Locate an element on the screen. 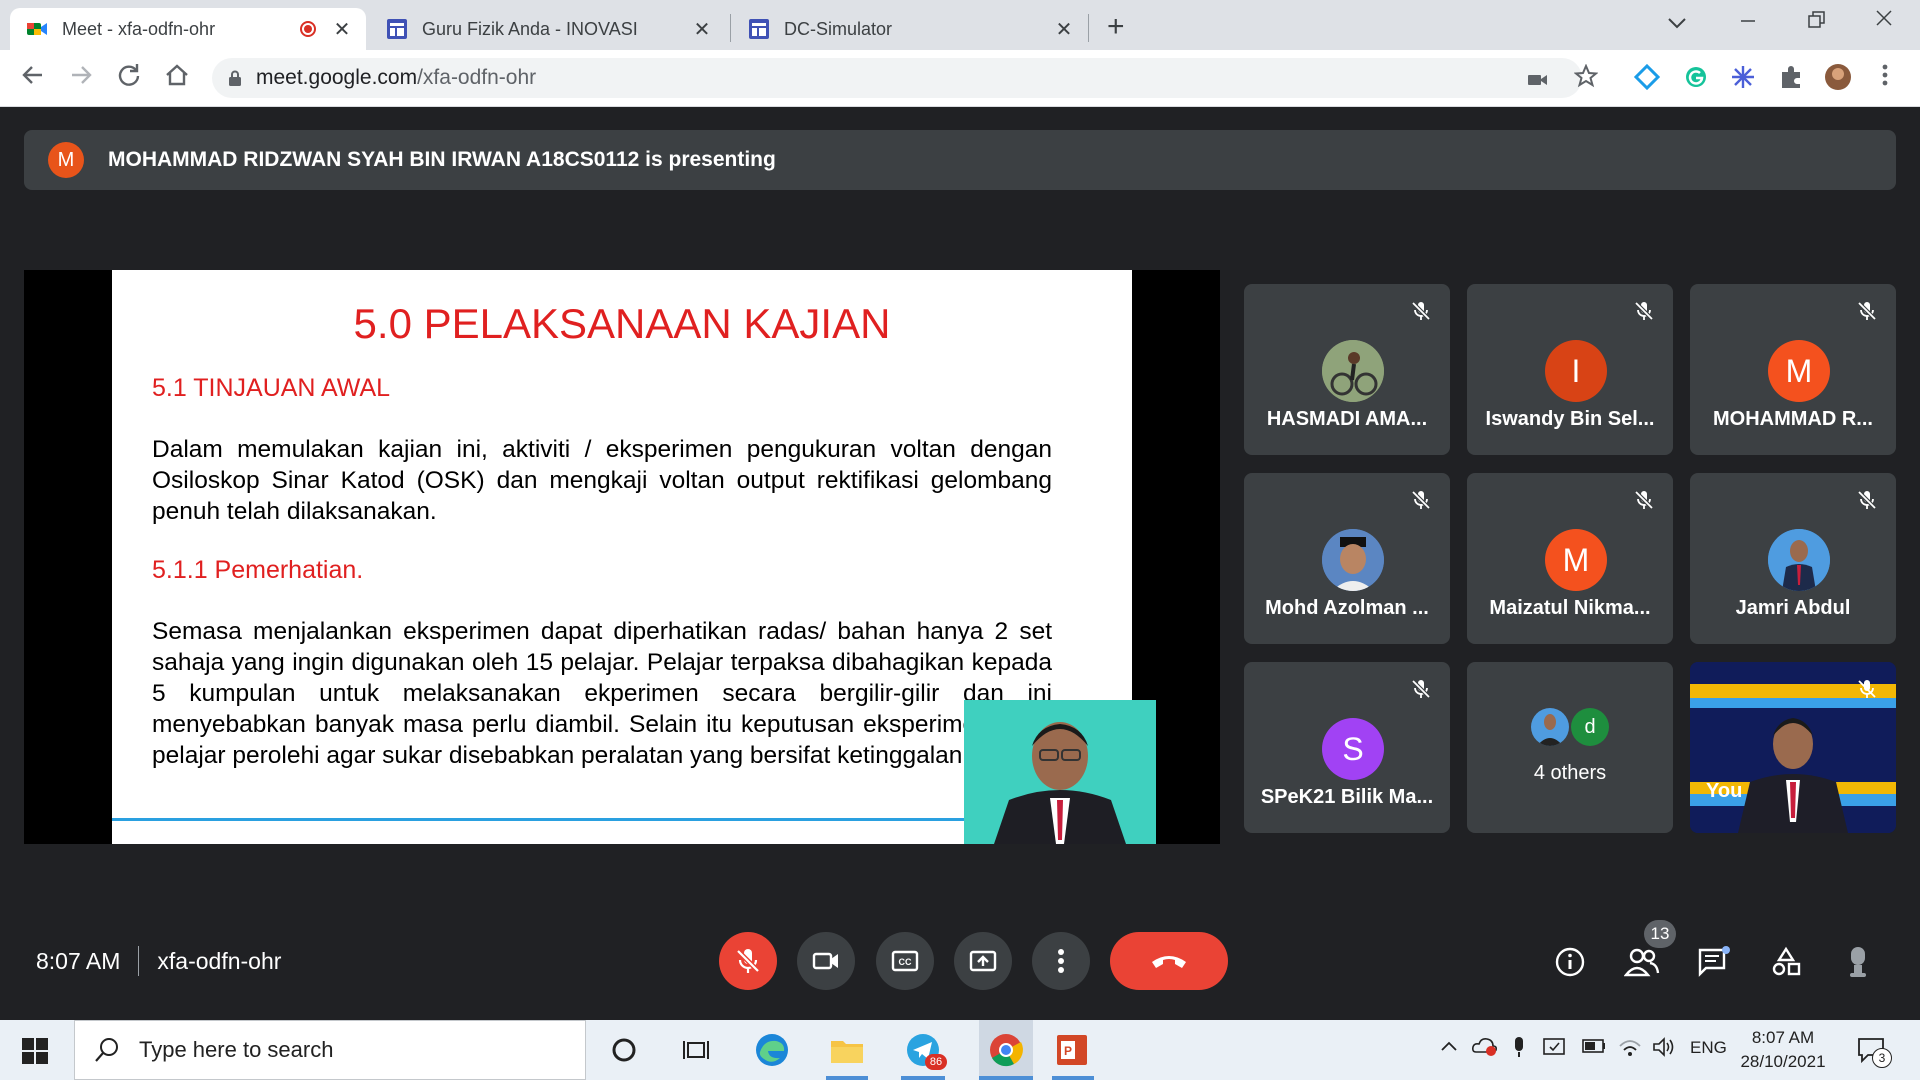 This screenshot has width=1920, height=1080. telegram-unread-badge: 86 is located at coordinates (936, 1062).